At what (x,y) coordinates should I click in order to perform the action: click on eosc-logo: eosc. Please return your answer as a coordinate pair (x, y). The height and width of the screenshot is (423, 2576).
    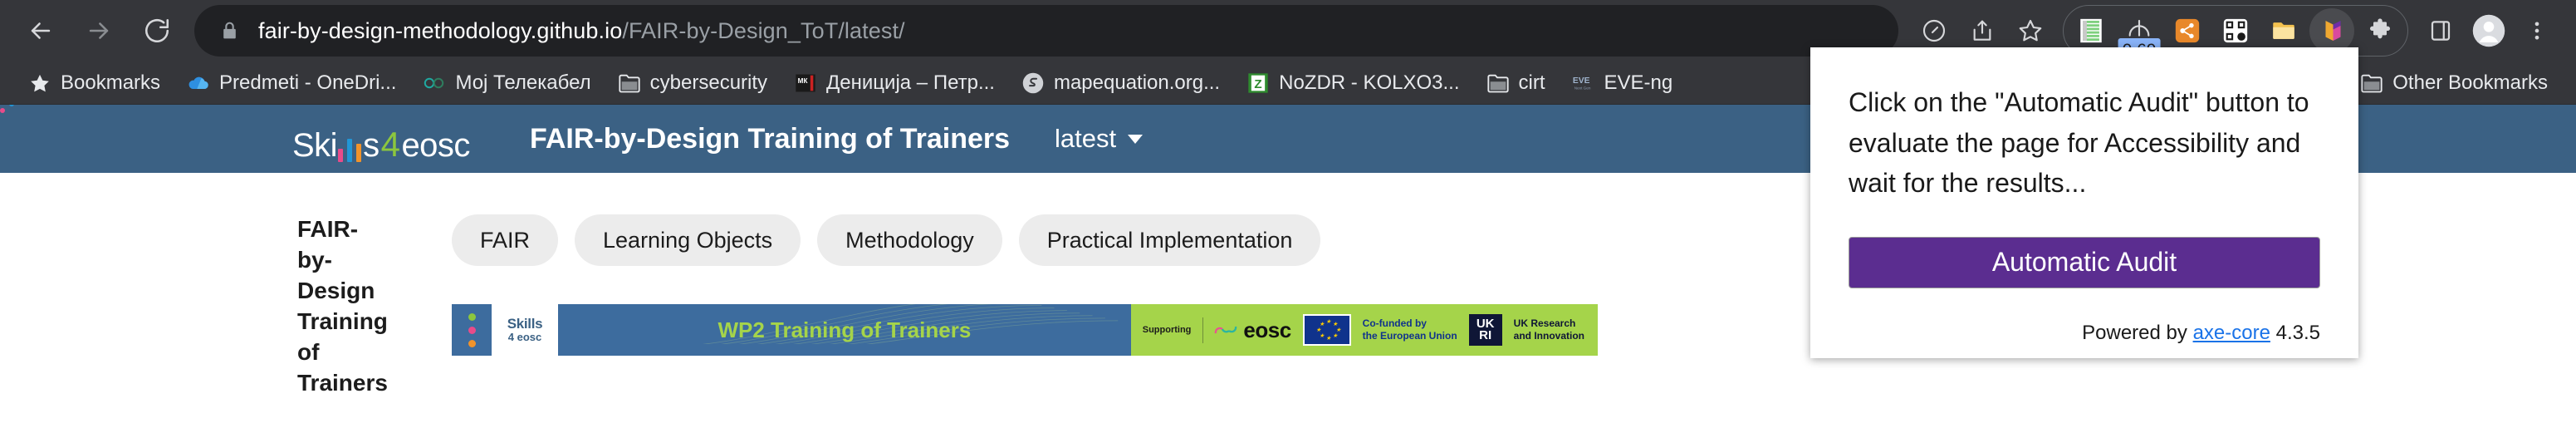
    Looking at the image, I should click on (1247, 330).